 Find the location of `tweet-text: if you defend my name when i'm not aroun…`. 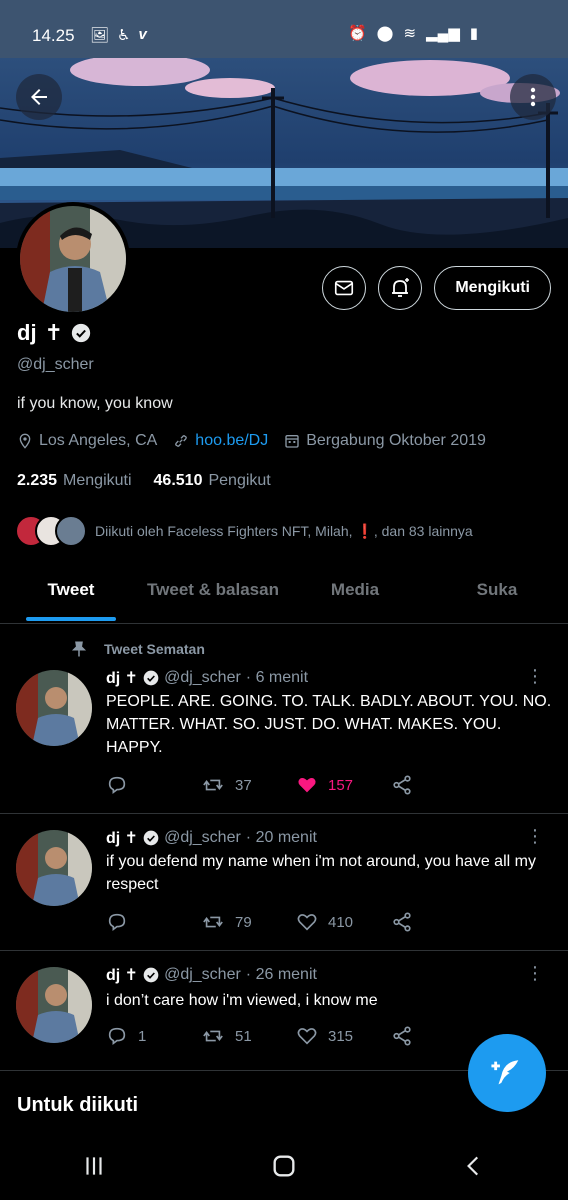

tweet-text: if you defend my name when i'm not aroun… is located at coordinates (321, 873).